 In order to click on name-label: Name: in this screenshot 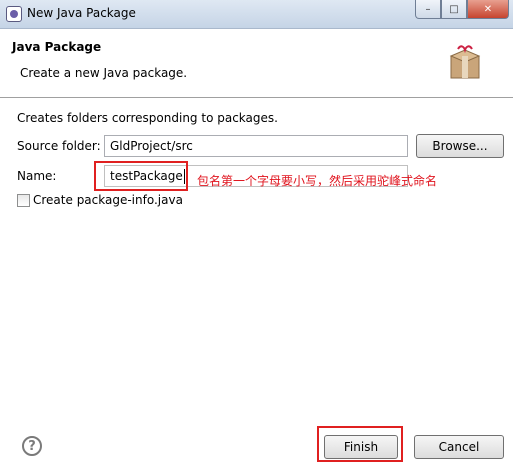, I will do `click(37, 176)`.